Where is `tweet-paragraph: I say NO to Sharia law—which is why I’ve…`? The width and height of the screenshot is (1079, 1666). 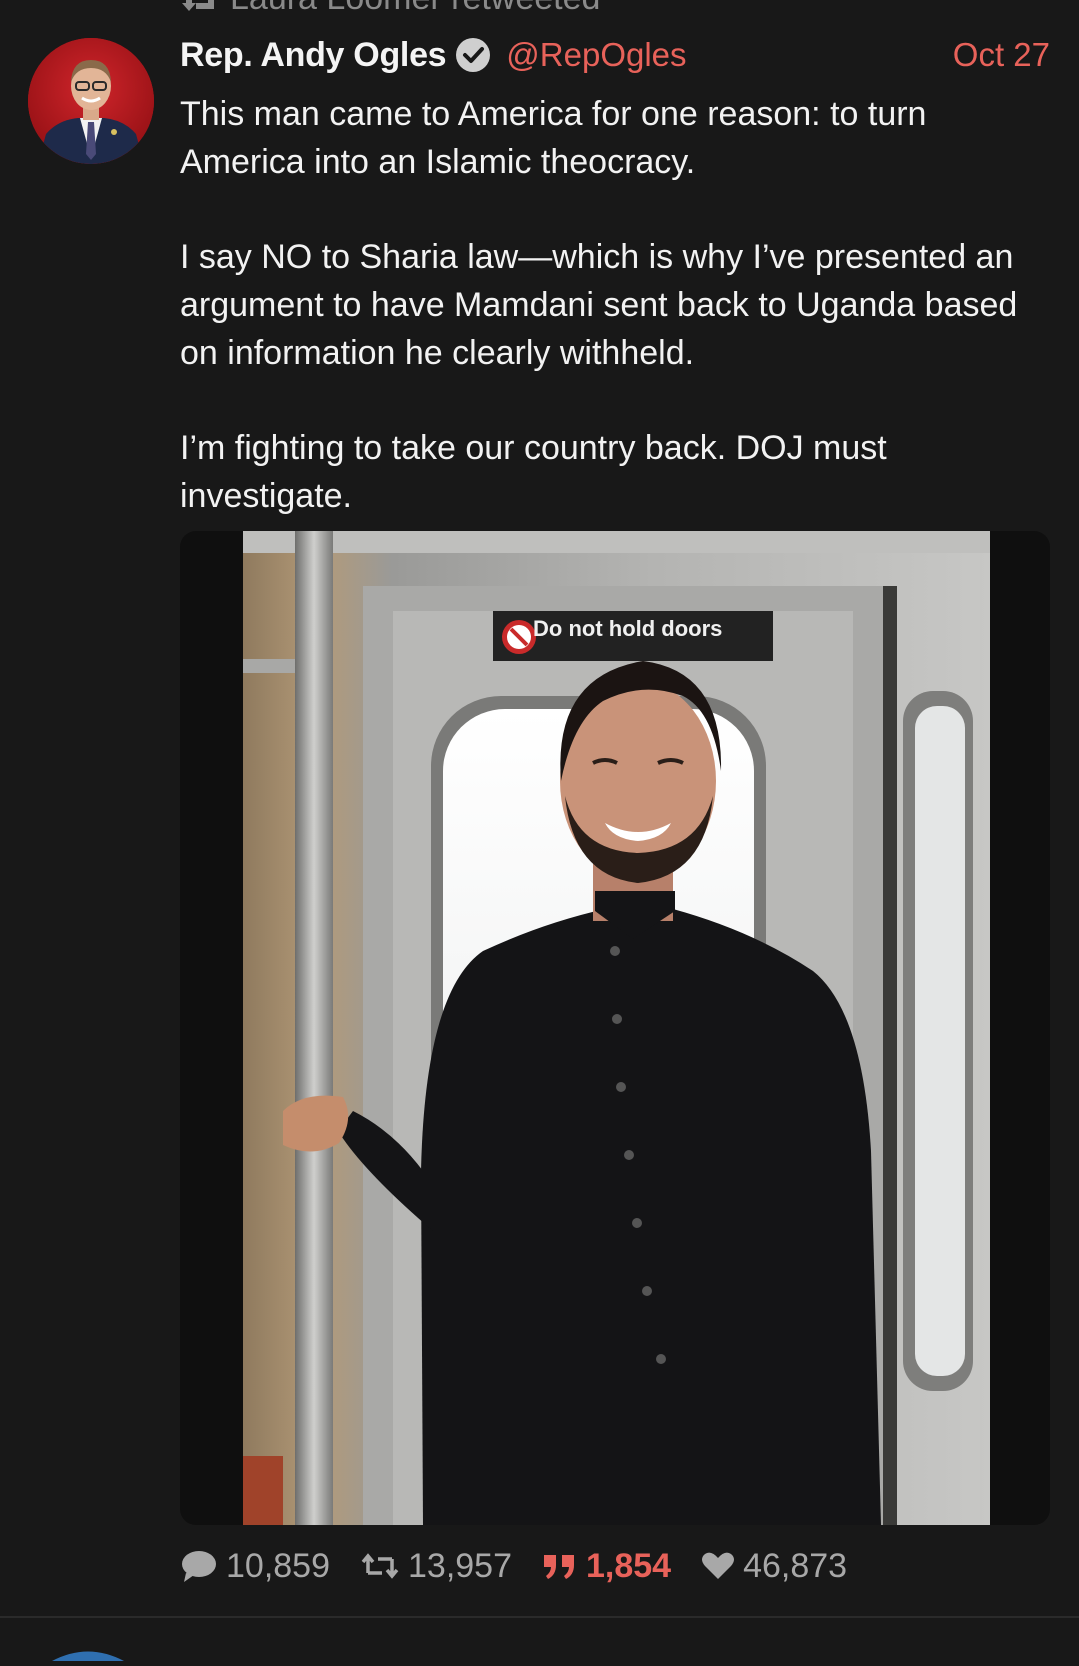 tweet-paragraph: I say NO to Sharia law—which is why I’ve… is located at coordinates (599, 305).